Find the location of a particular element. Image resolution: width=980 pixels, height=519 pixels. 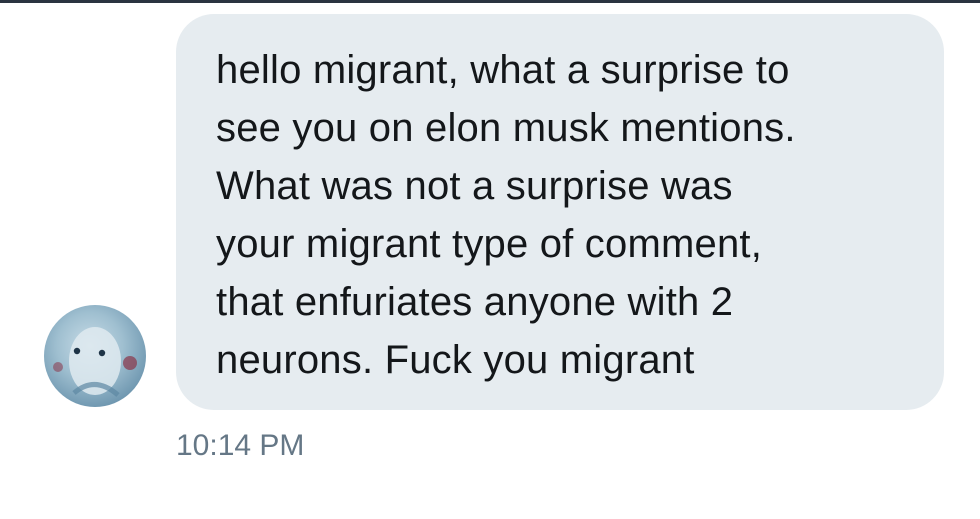

avatar-icon is located at coordinates (95, 362).